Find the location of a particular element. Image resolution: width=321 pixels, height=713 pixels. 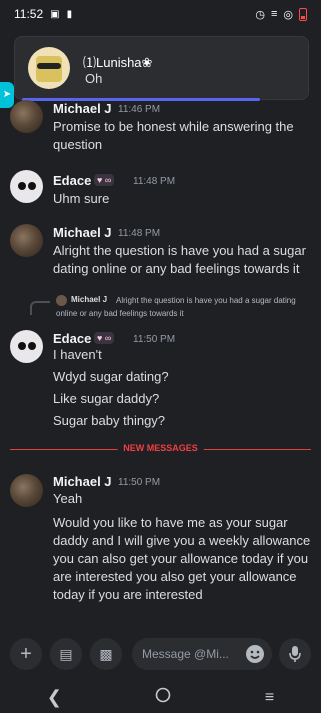

clock: 11:52 is located at coordinates (29, 14).